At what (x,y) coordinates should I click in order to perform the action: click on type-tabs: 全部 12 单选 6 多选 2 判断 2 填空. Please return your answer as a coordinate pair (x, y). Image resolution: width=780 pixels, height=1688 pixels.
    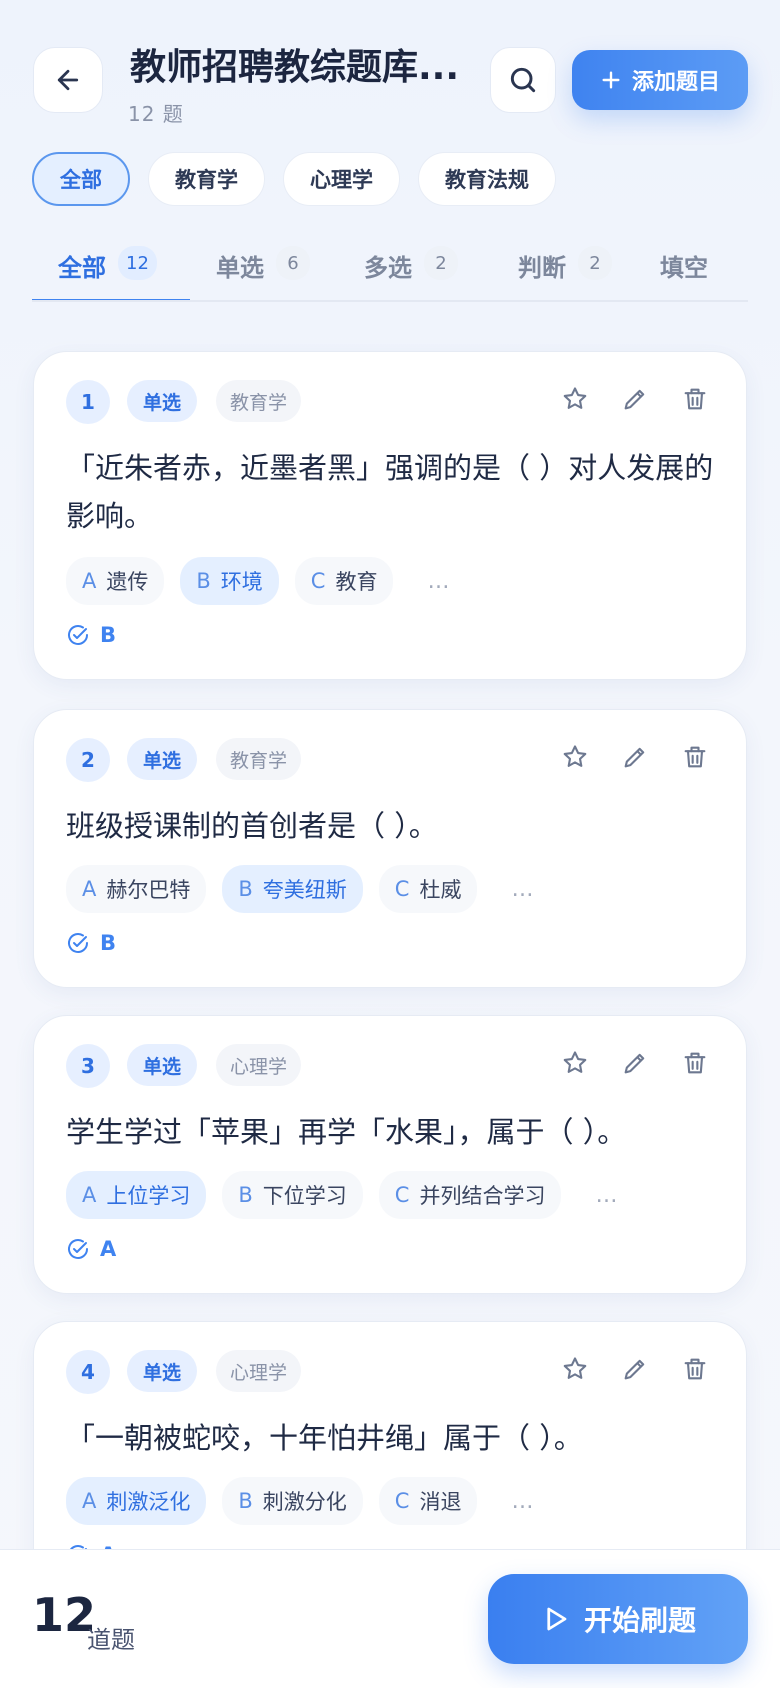
    Looking at the image, I should click on (390, 267).